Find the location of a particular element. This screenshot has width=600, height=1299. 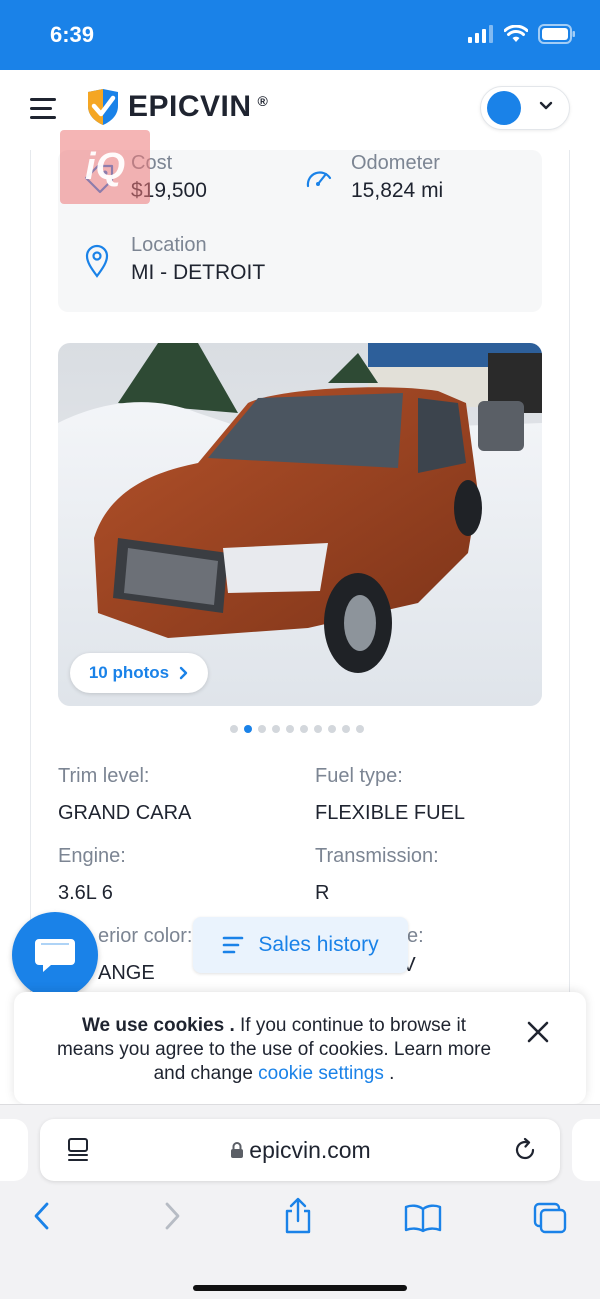

account-dropdown is located at coordinates (525, 108).